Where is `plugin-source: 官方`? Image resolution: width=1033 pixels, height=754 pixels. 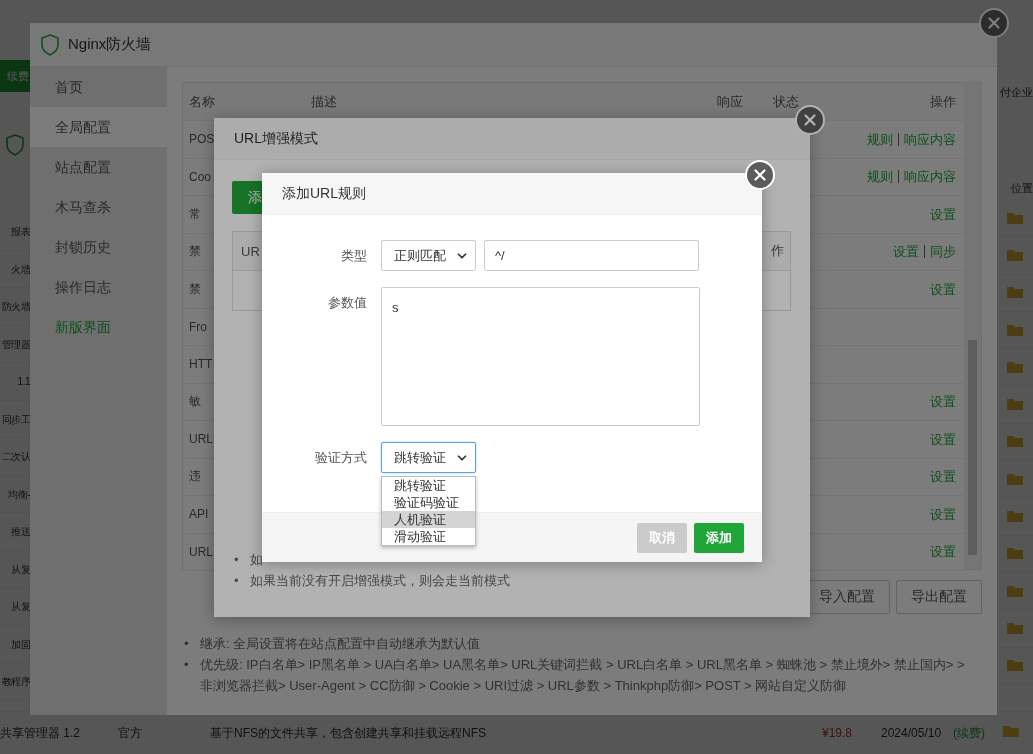
plugin-source: 官方 is located at coordinates (130, 733).